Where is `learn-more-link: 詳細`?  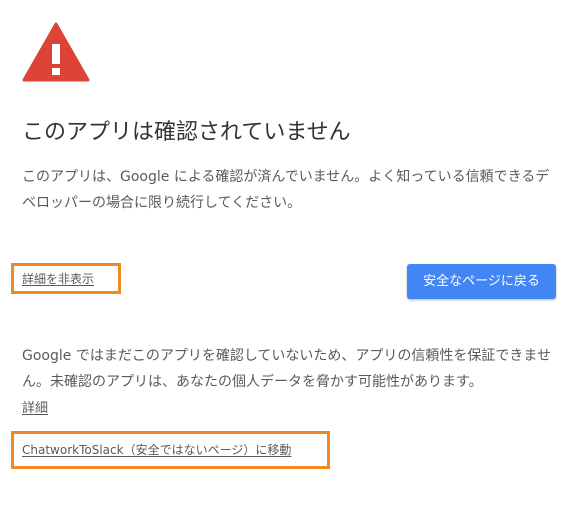 learn-more-link: 詳細 is located at coordinates (35, 409).